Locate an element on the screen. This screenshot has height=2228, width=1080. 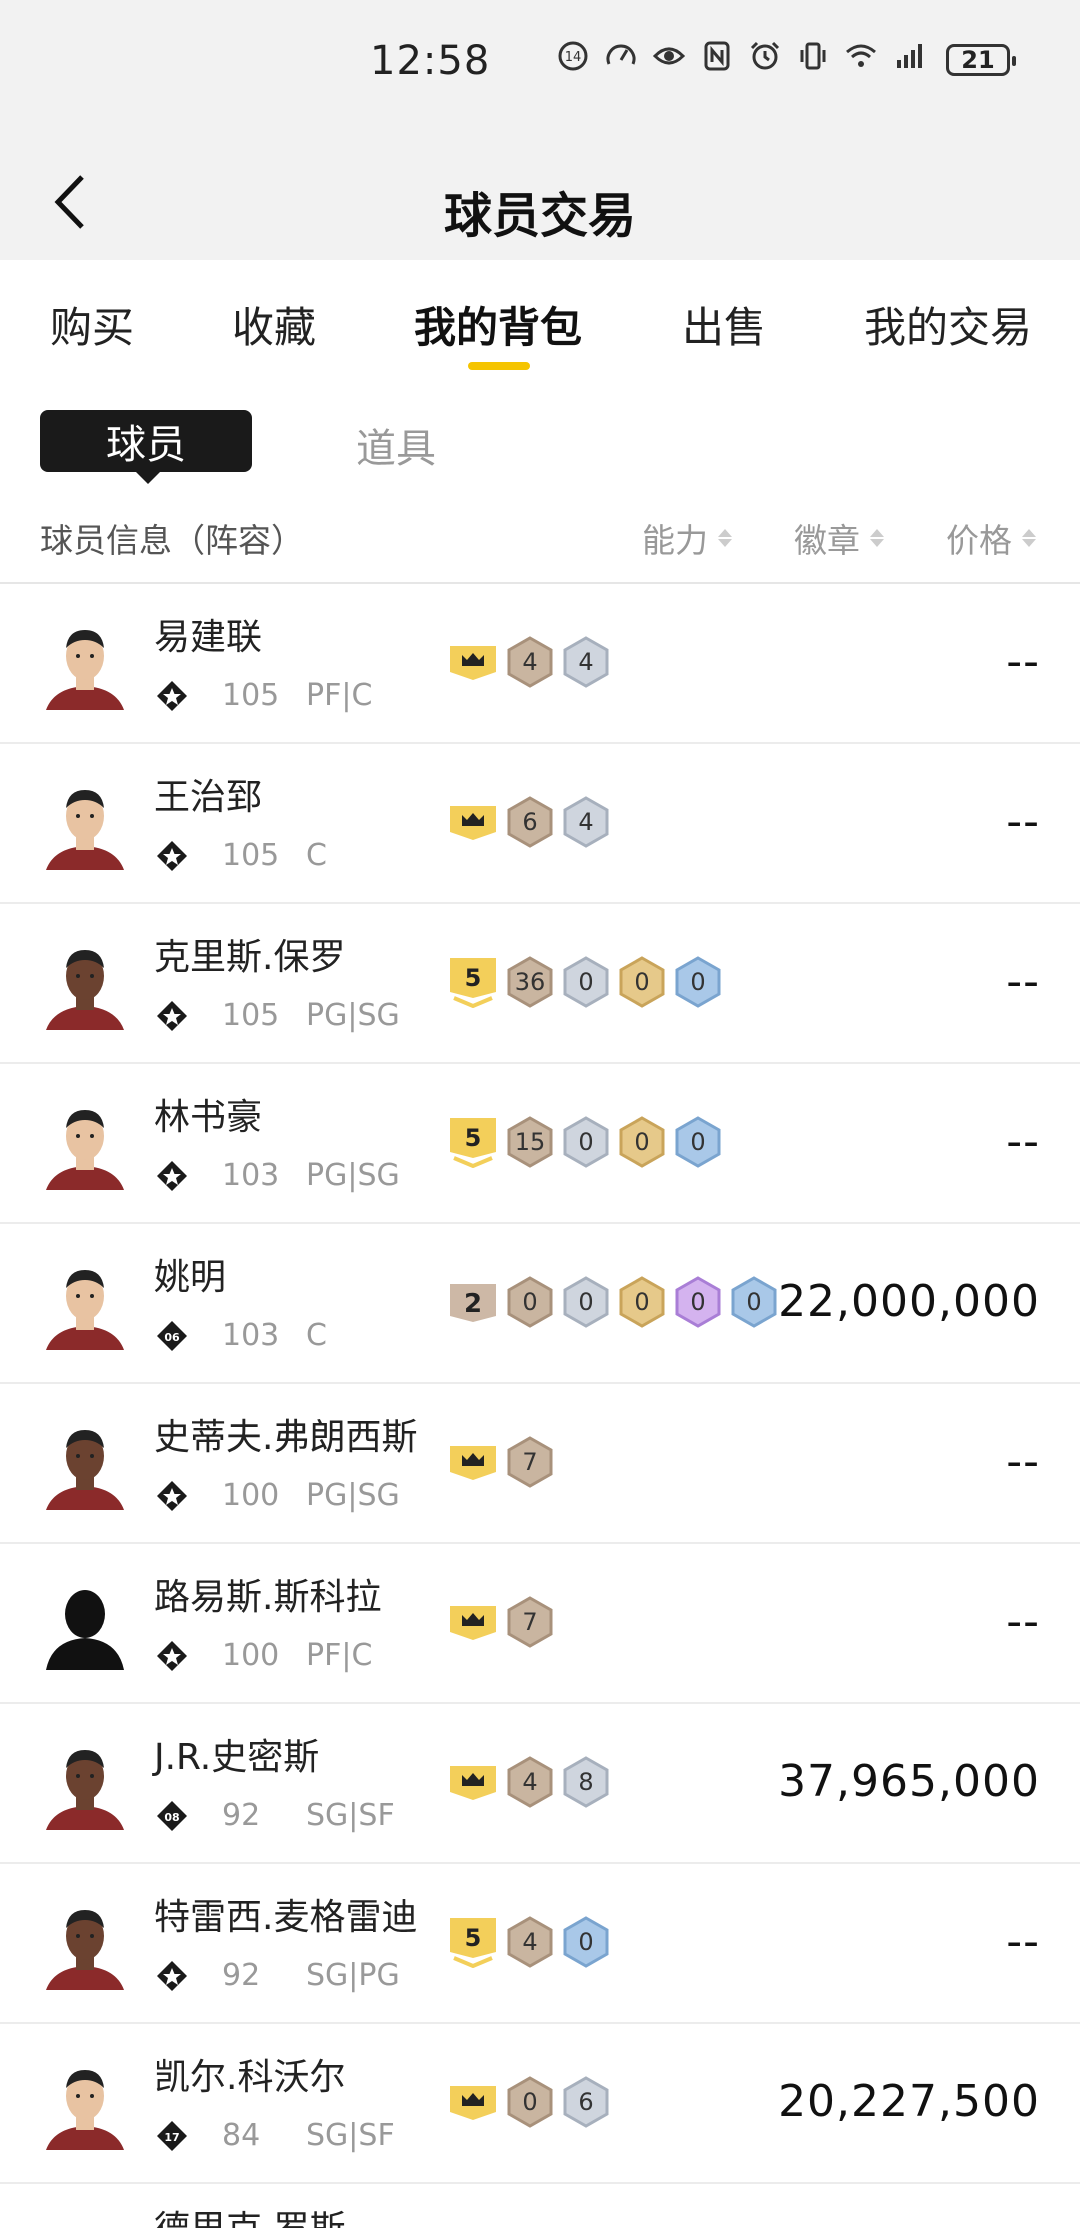
badge-count: 8 is located at coordinates (586, 1782).